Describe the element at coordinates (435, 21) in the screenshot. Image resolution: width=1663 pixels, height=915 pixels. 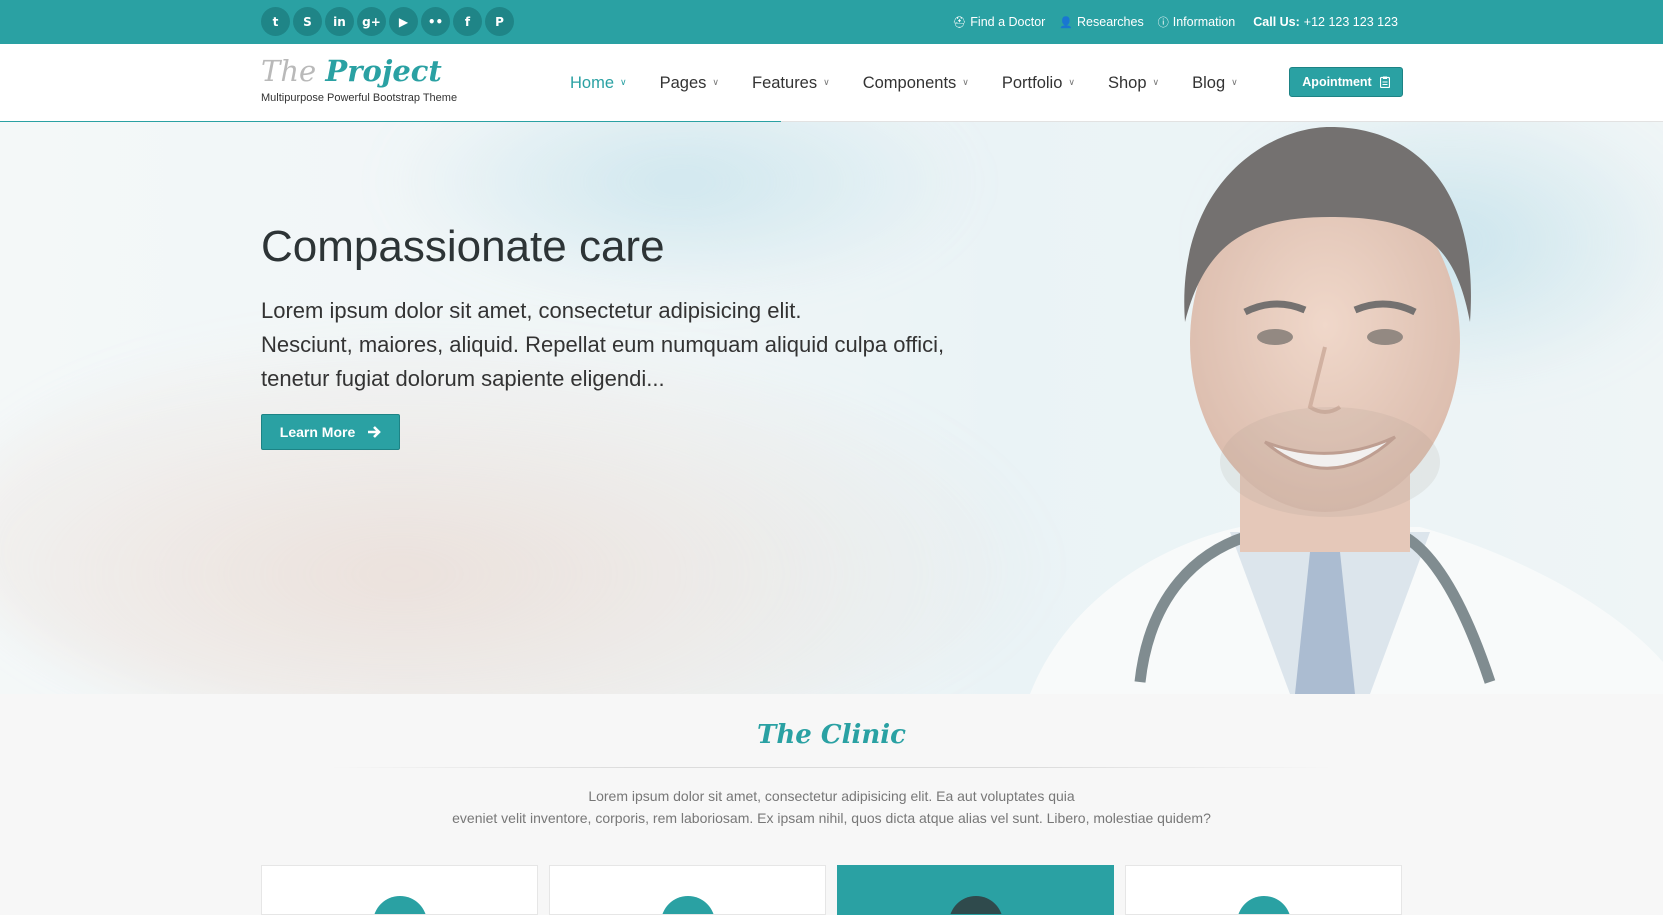
I see `flickr-icon: ••` at that location.